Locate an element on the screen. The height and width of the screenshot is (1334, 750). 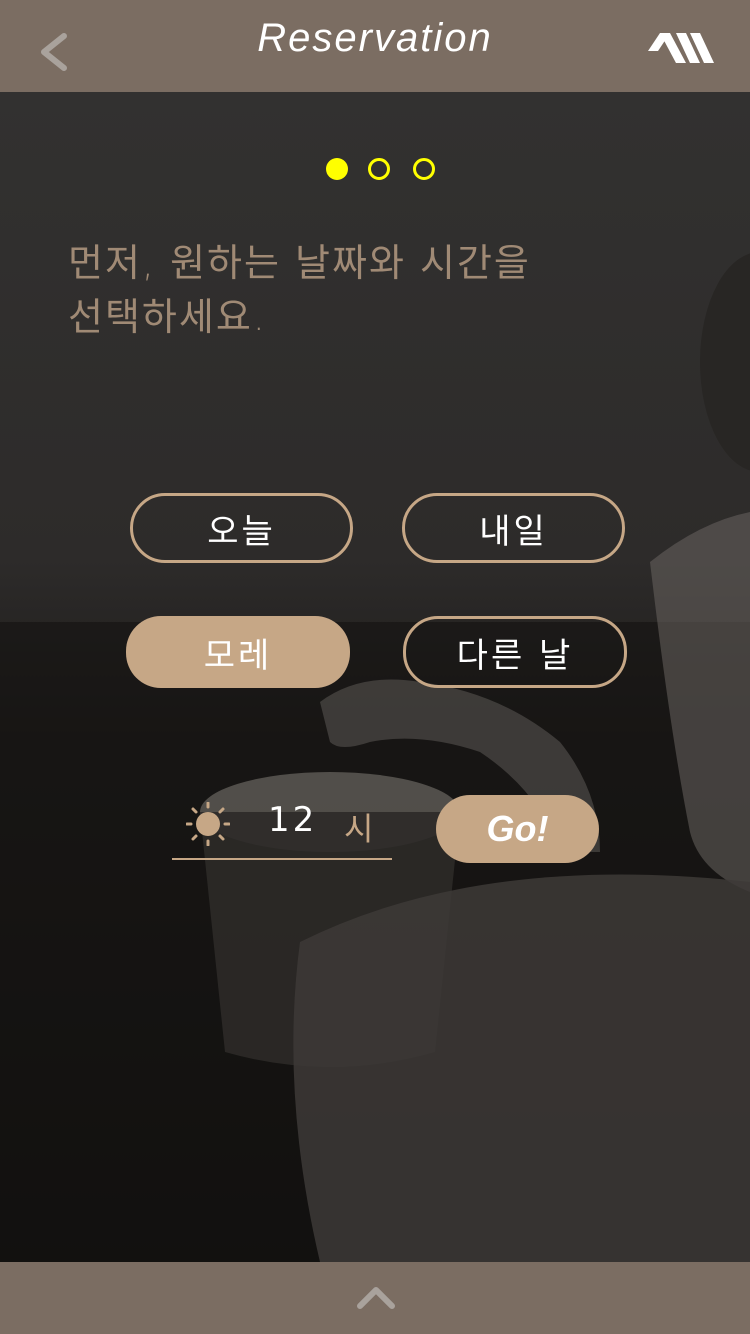
instruction-line-1: 먼저, 원하는 날짜와 시간을 is located at coordinates (299, 263).